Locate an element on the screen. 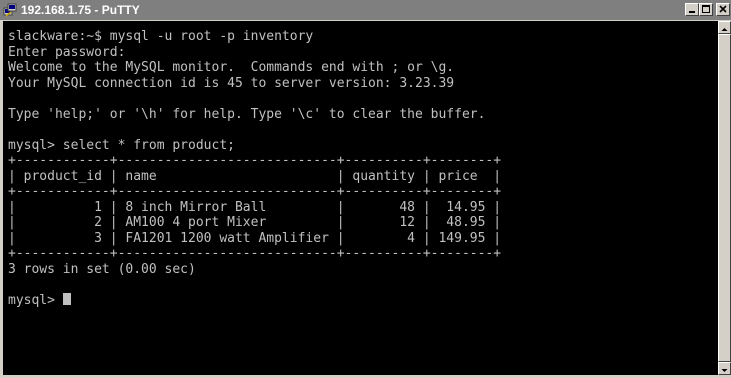 This screenshot has width=731, height=378. minimize-icon is located at coordinates (692, 12).